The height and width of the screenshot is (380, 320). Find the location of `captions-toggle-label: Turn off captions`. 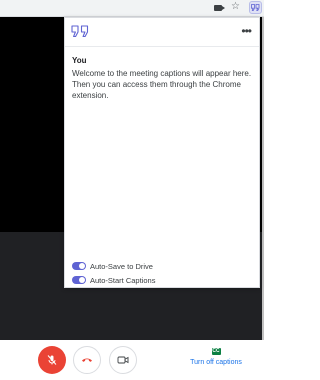

captions-toggle-label: Turn off captions is located at coordinates (216, 362).